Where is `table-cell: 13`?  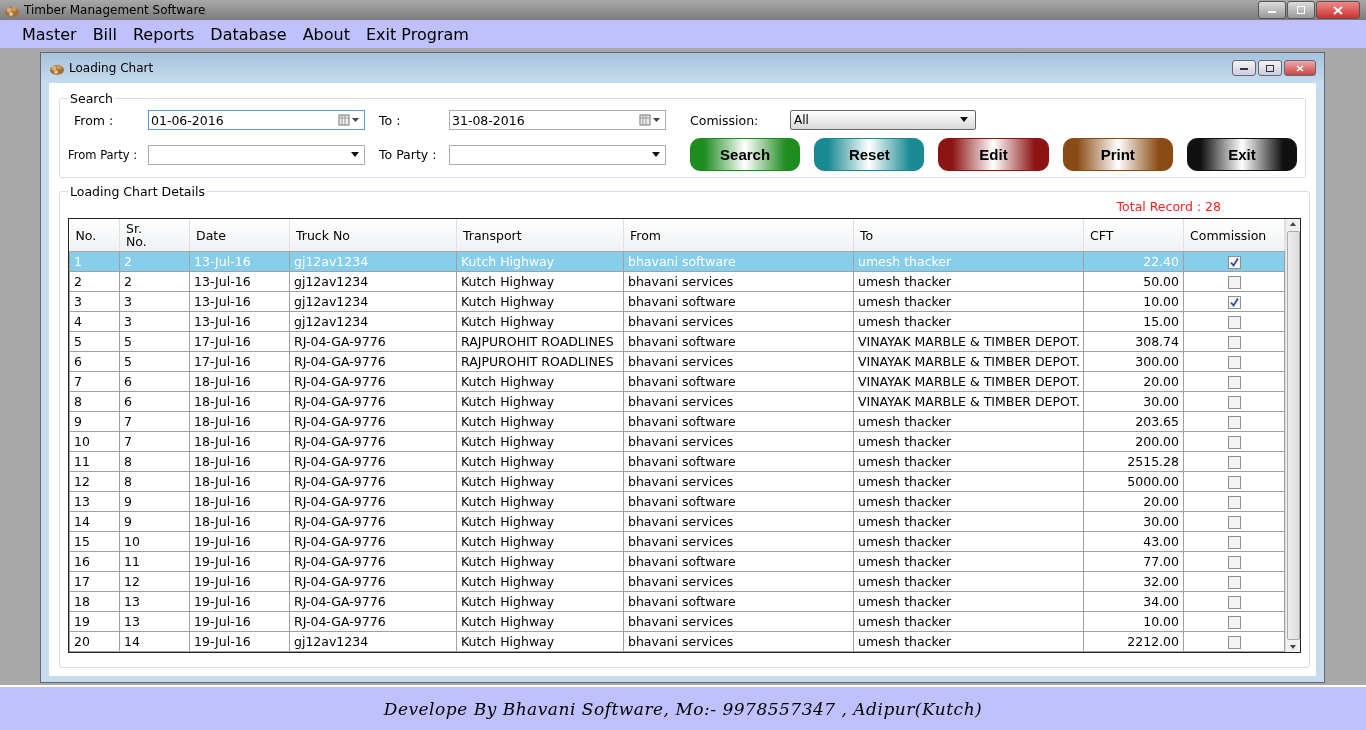 table-cell: 13 is located at coordinates (94, 501).